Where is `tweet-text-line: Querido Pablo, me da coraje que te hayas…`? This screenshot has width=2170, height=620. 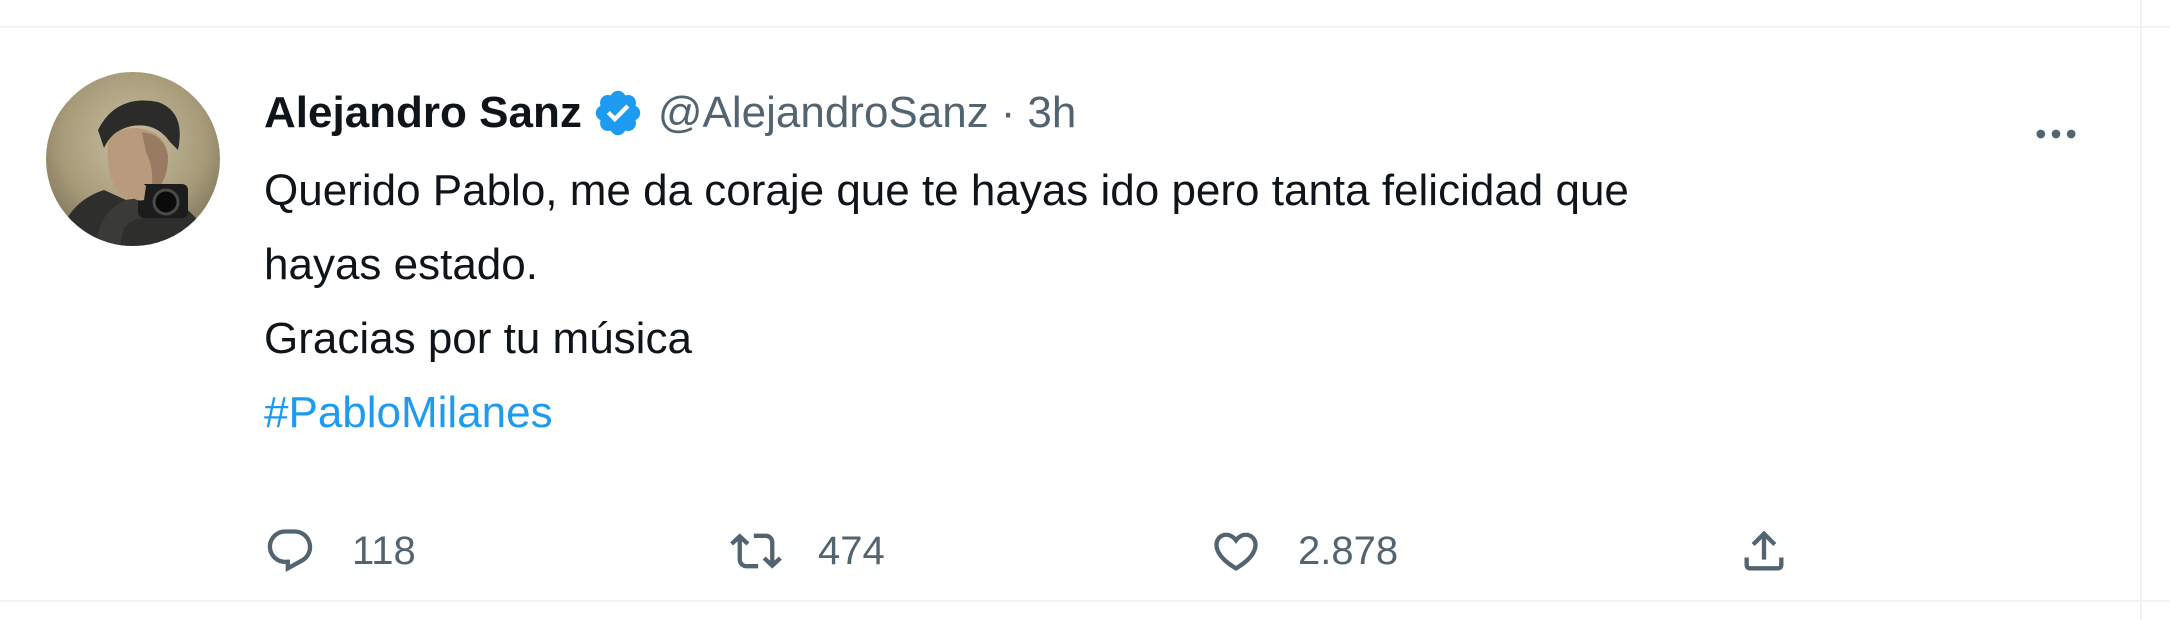 tweet-text-line: Querido Pablo, me da coraje que te hayas… is located at coordinates (946, 190).